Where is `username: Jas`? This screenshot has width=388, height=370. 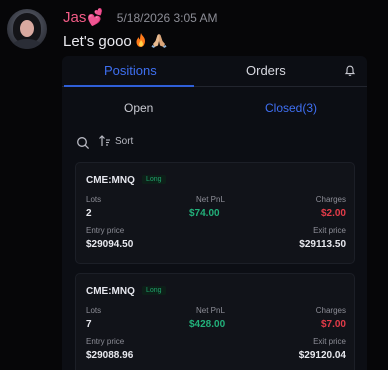 username: Jas is located at coordinates (74, 17).